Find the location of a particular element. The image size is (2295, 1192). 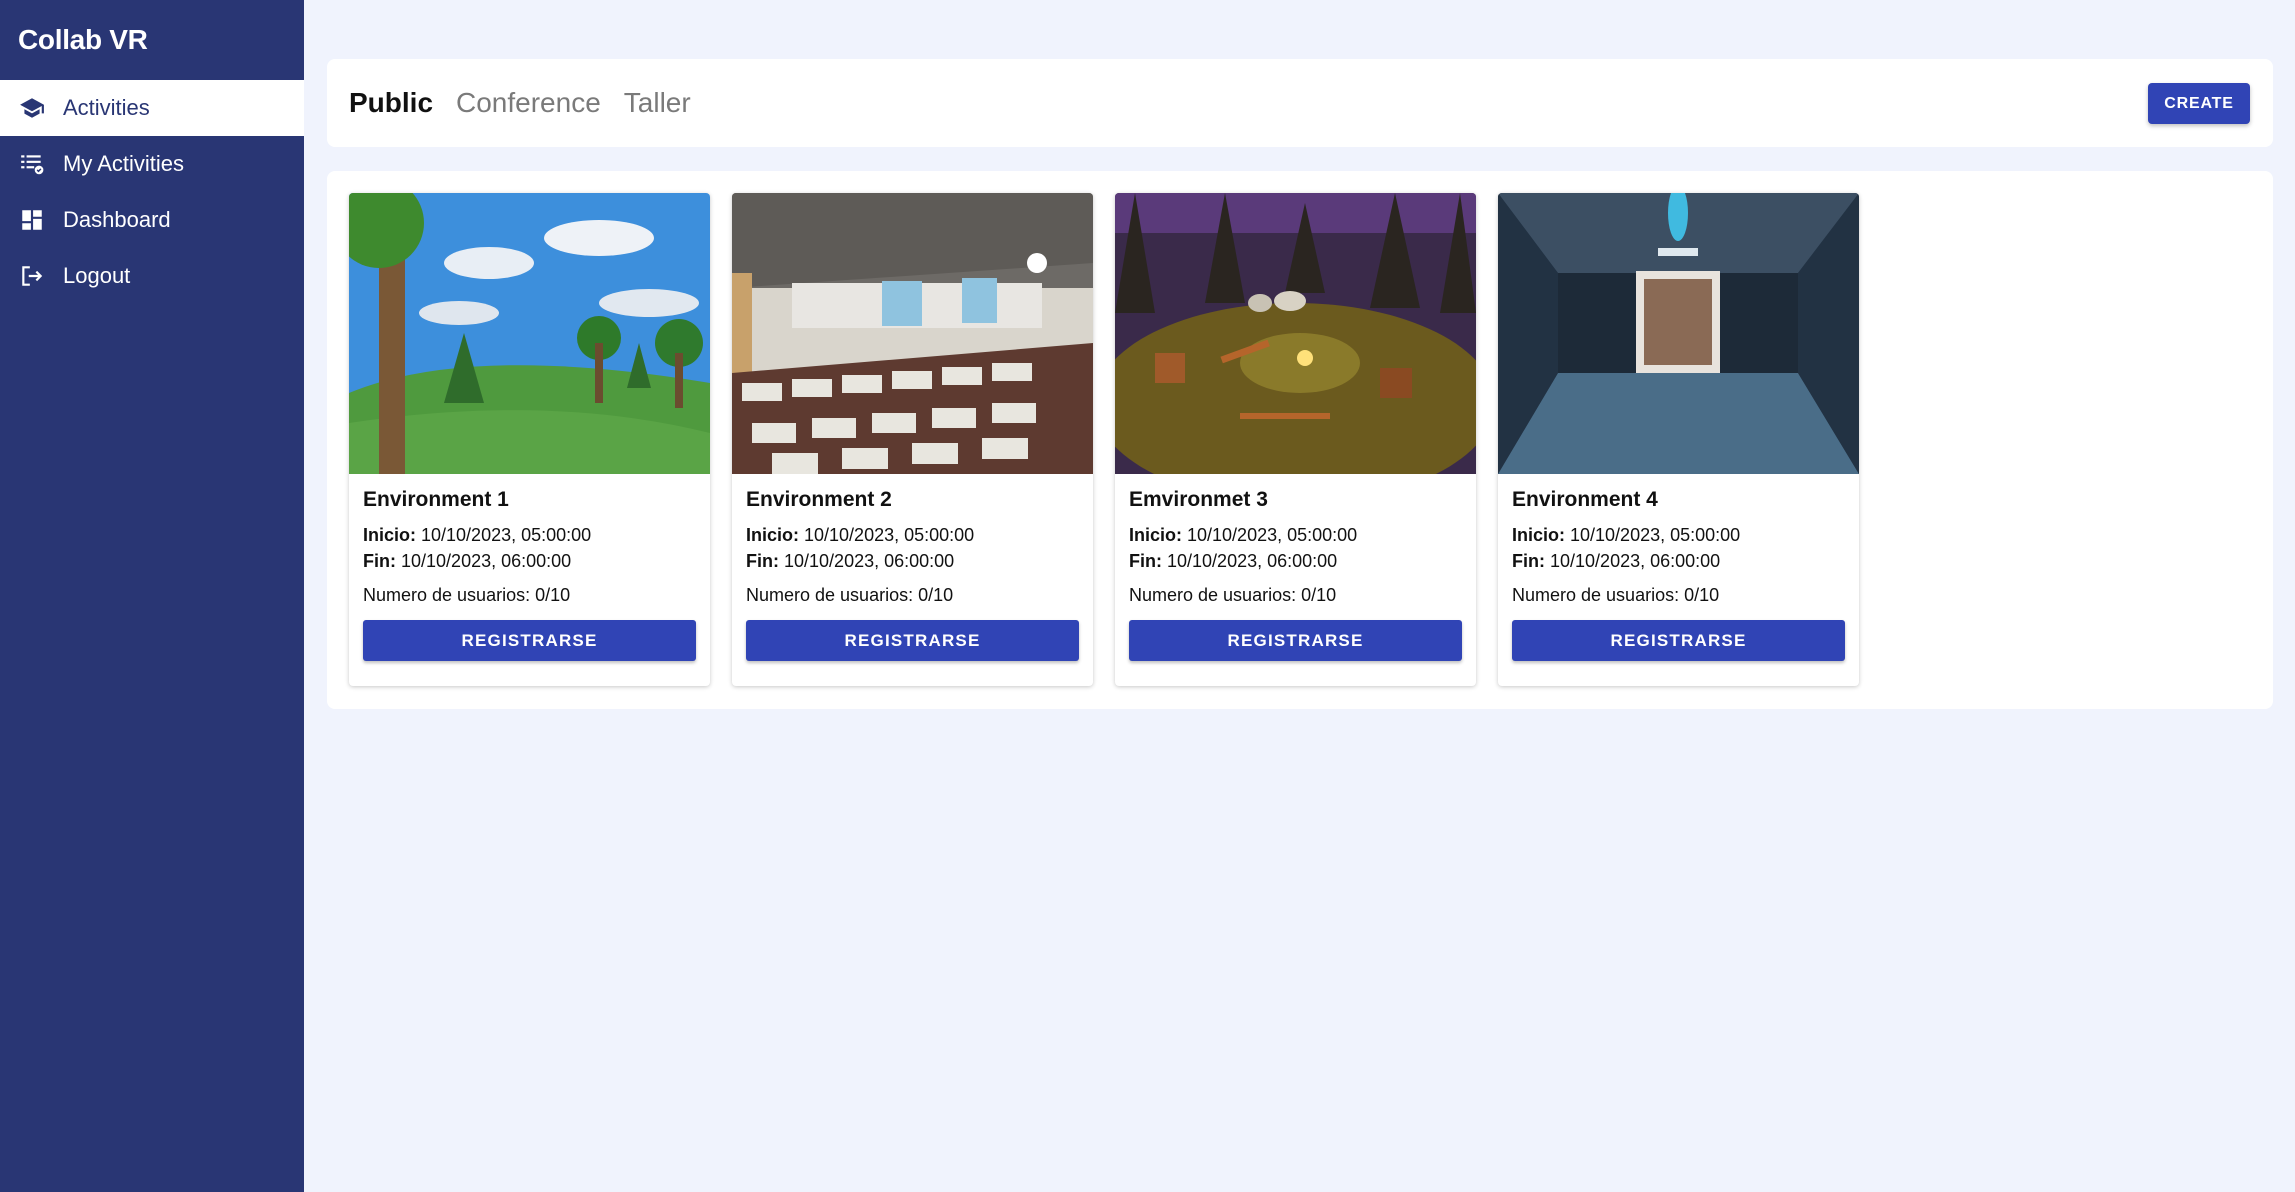

card-title: Environment 4 is located at coordinates (1585, 499).